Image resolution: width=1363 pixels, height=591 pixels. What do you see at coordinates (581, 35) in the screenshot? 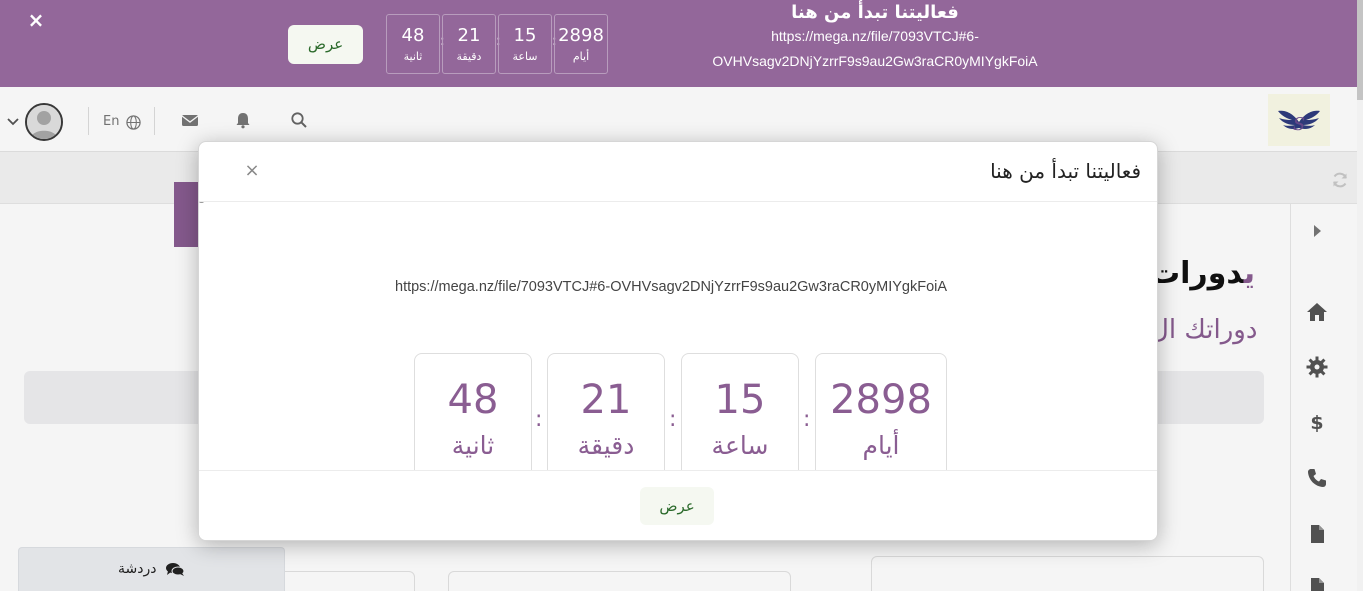
I see `banner-days-value: 2898` at bounding box center [581, 35].